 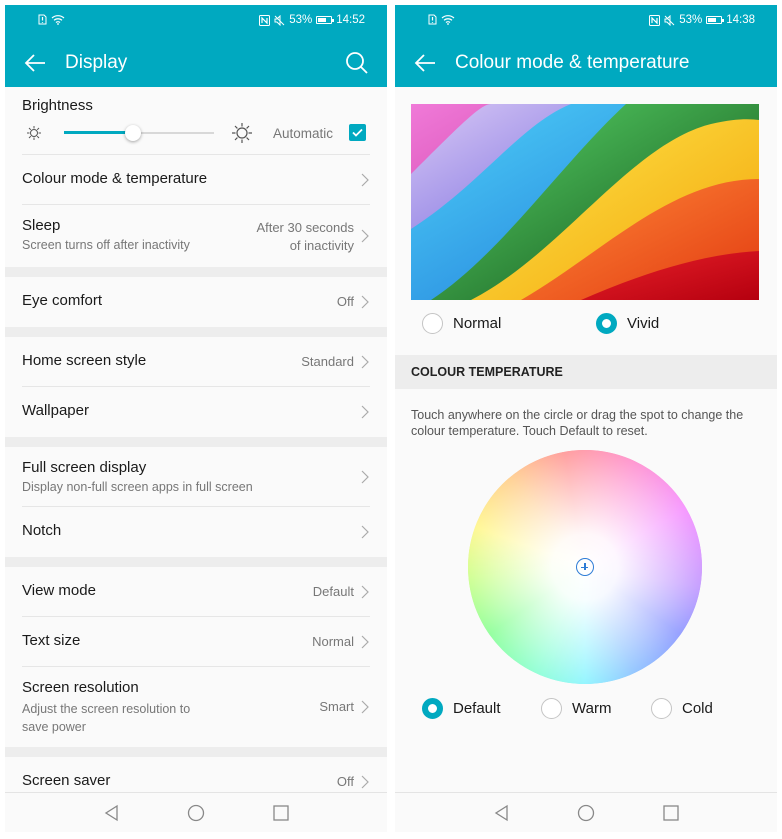 I want to click on brightness-title: Brightness, so click(x=57, y=105).